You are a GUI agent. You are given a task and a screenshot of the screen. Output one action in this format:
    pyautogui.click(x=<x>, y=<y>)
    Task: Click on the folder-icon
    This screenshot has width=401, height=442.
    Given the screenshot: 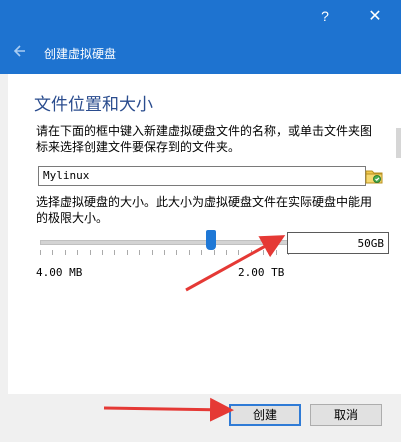 What is the action you would take?
    pyautogui.click(x=374, y=177)
    